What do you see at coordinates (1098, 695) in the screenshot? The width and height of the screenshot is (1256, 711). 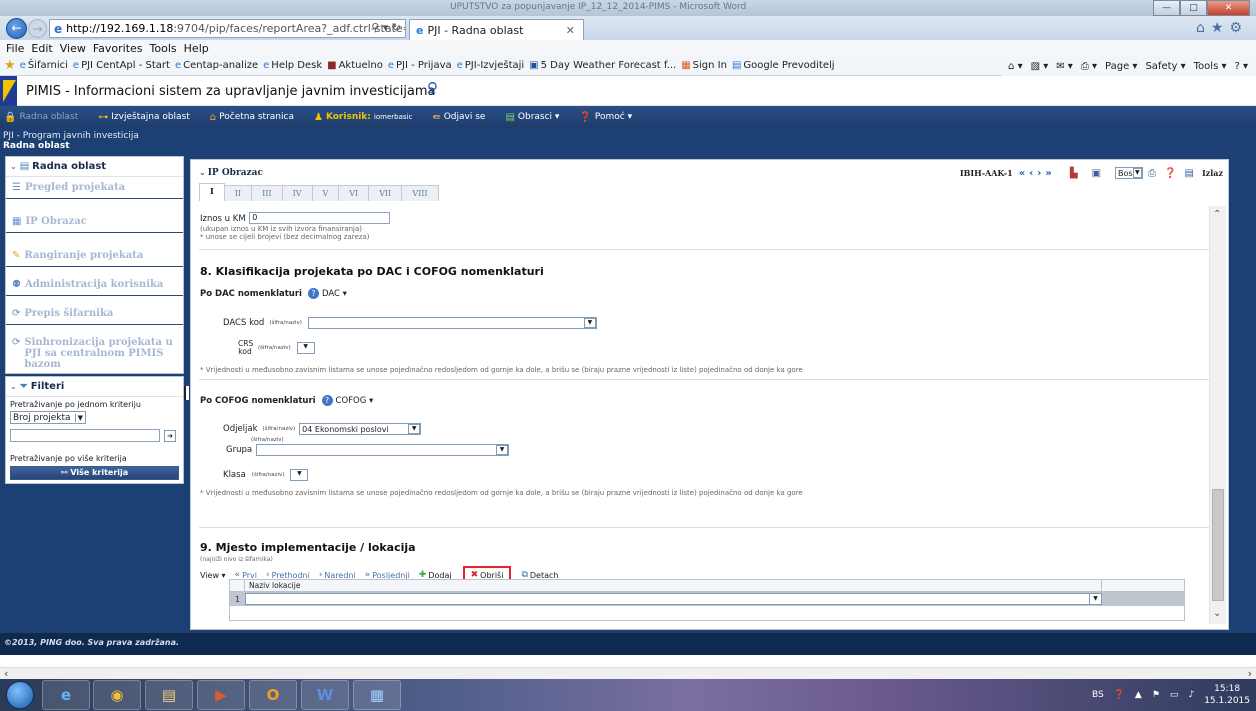 I see `language-indicator: BS` at bounding box center [1098, 695].